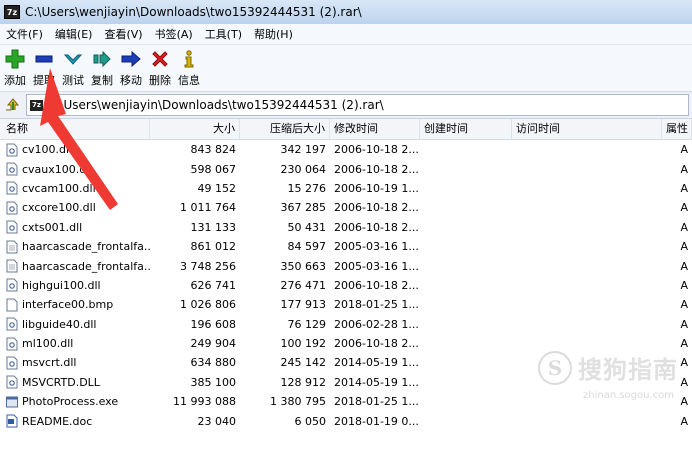 This screenshot has width=692, height=455. Describe the element at coordinates (208, 208) in the screenshot. I see `file-size: 1 011 764` at that location.